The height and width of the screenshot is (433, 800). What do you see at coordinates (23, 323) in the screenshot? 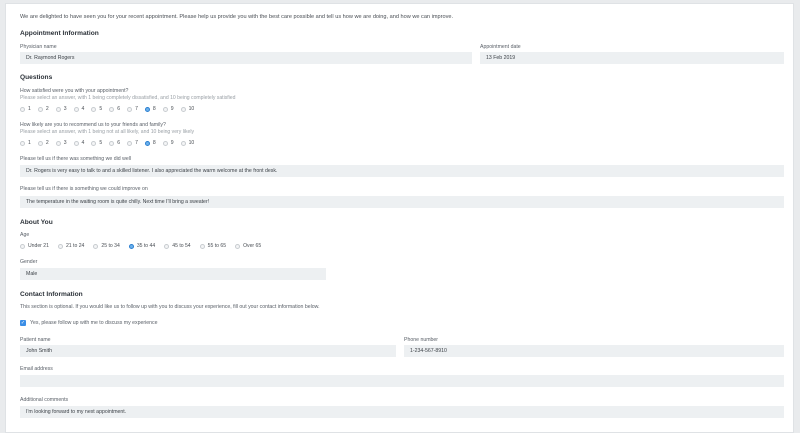
I see `follow-up-checkbox: ✓` at bounding box center [23, 323].